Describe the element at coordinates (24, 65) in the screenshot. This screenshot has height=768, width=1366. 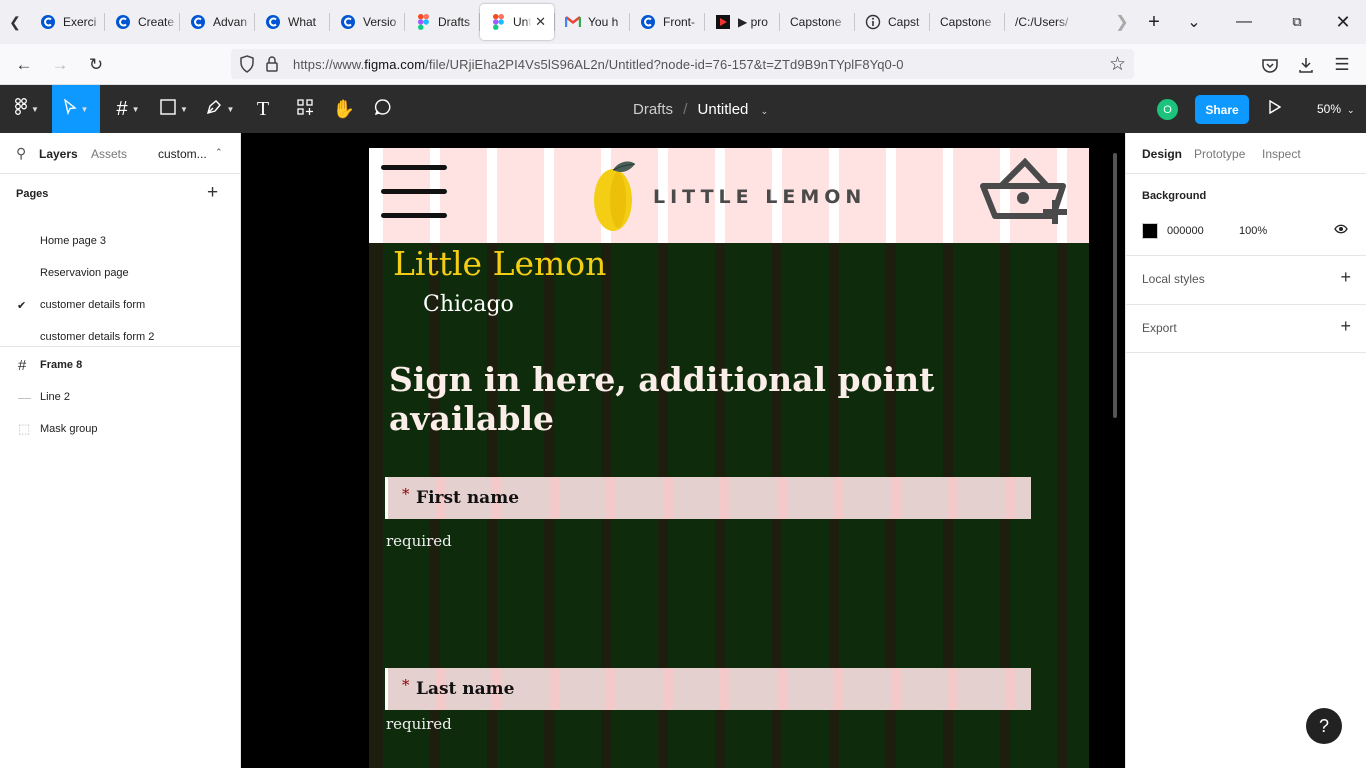
I see `back-arrow-icon: ←` at that location.